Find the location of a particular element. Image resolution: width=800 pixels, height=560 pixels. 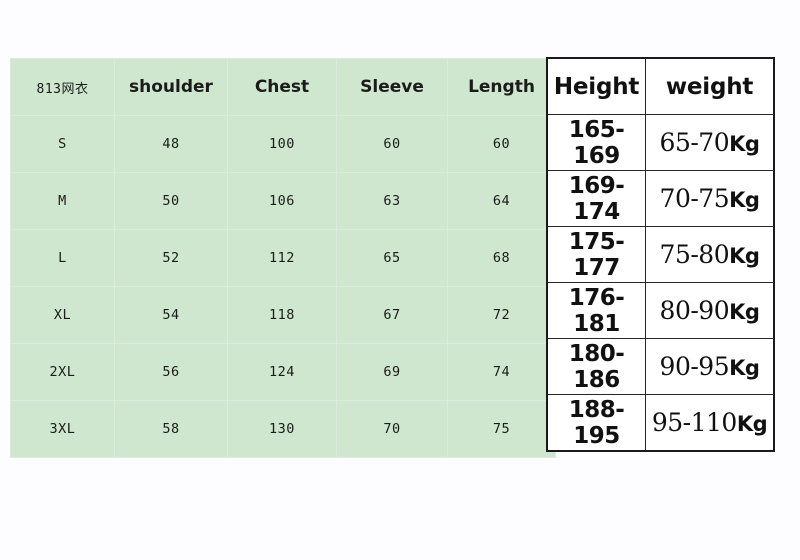

weight-value: 80-90 is located at coordinates (694, 310).